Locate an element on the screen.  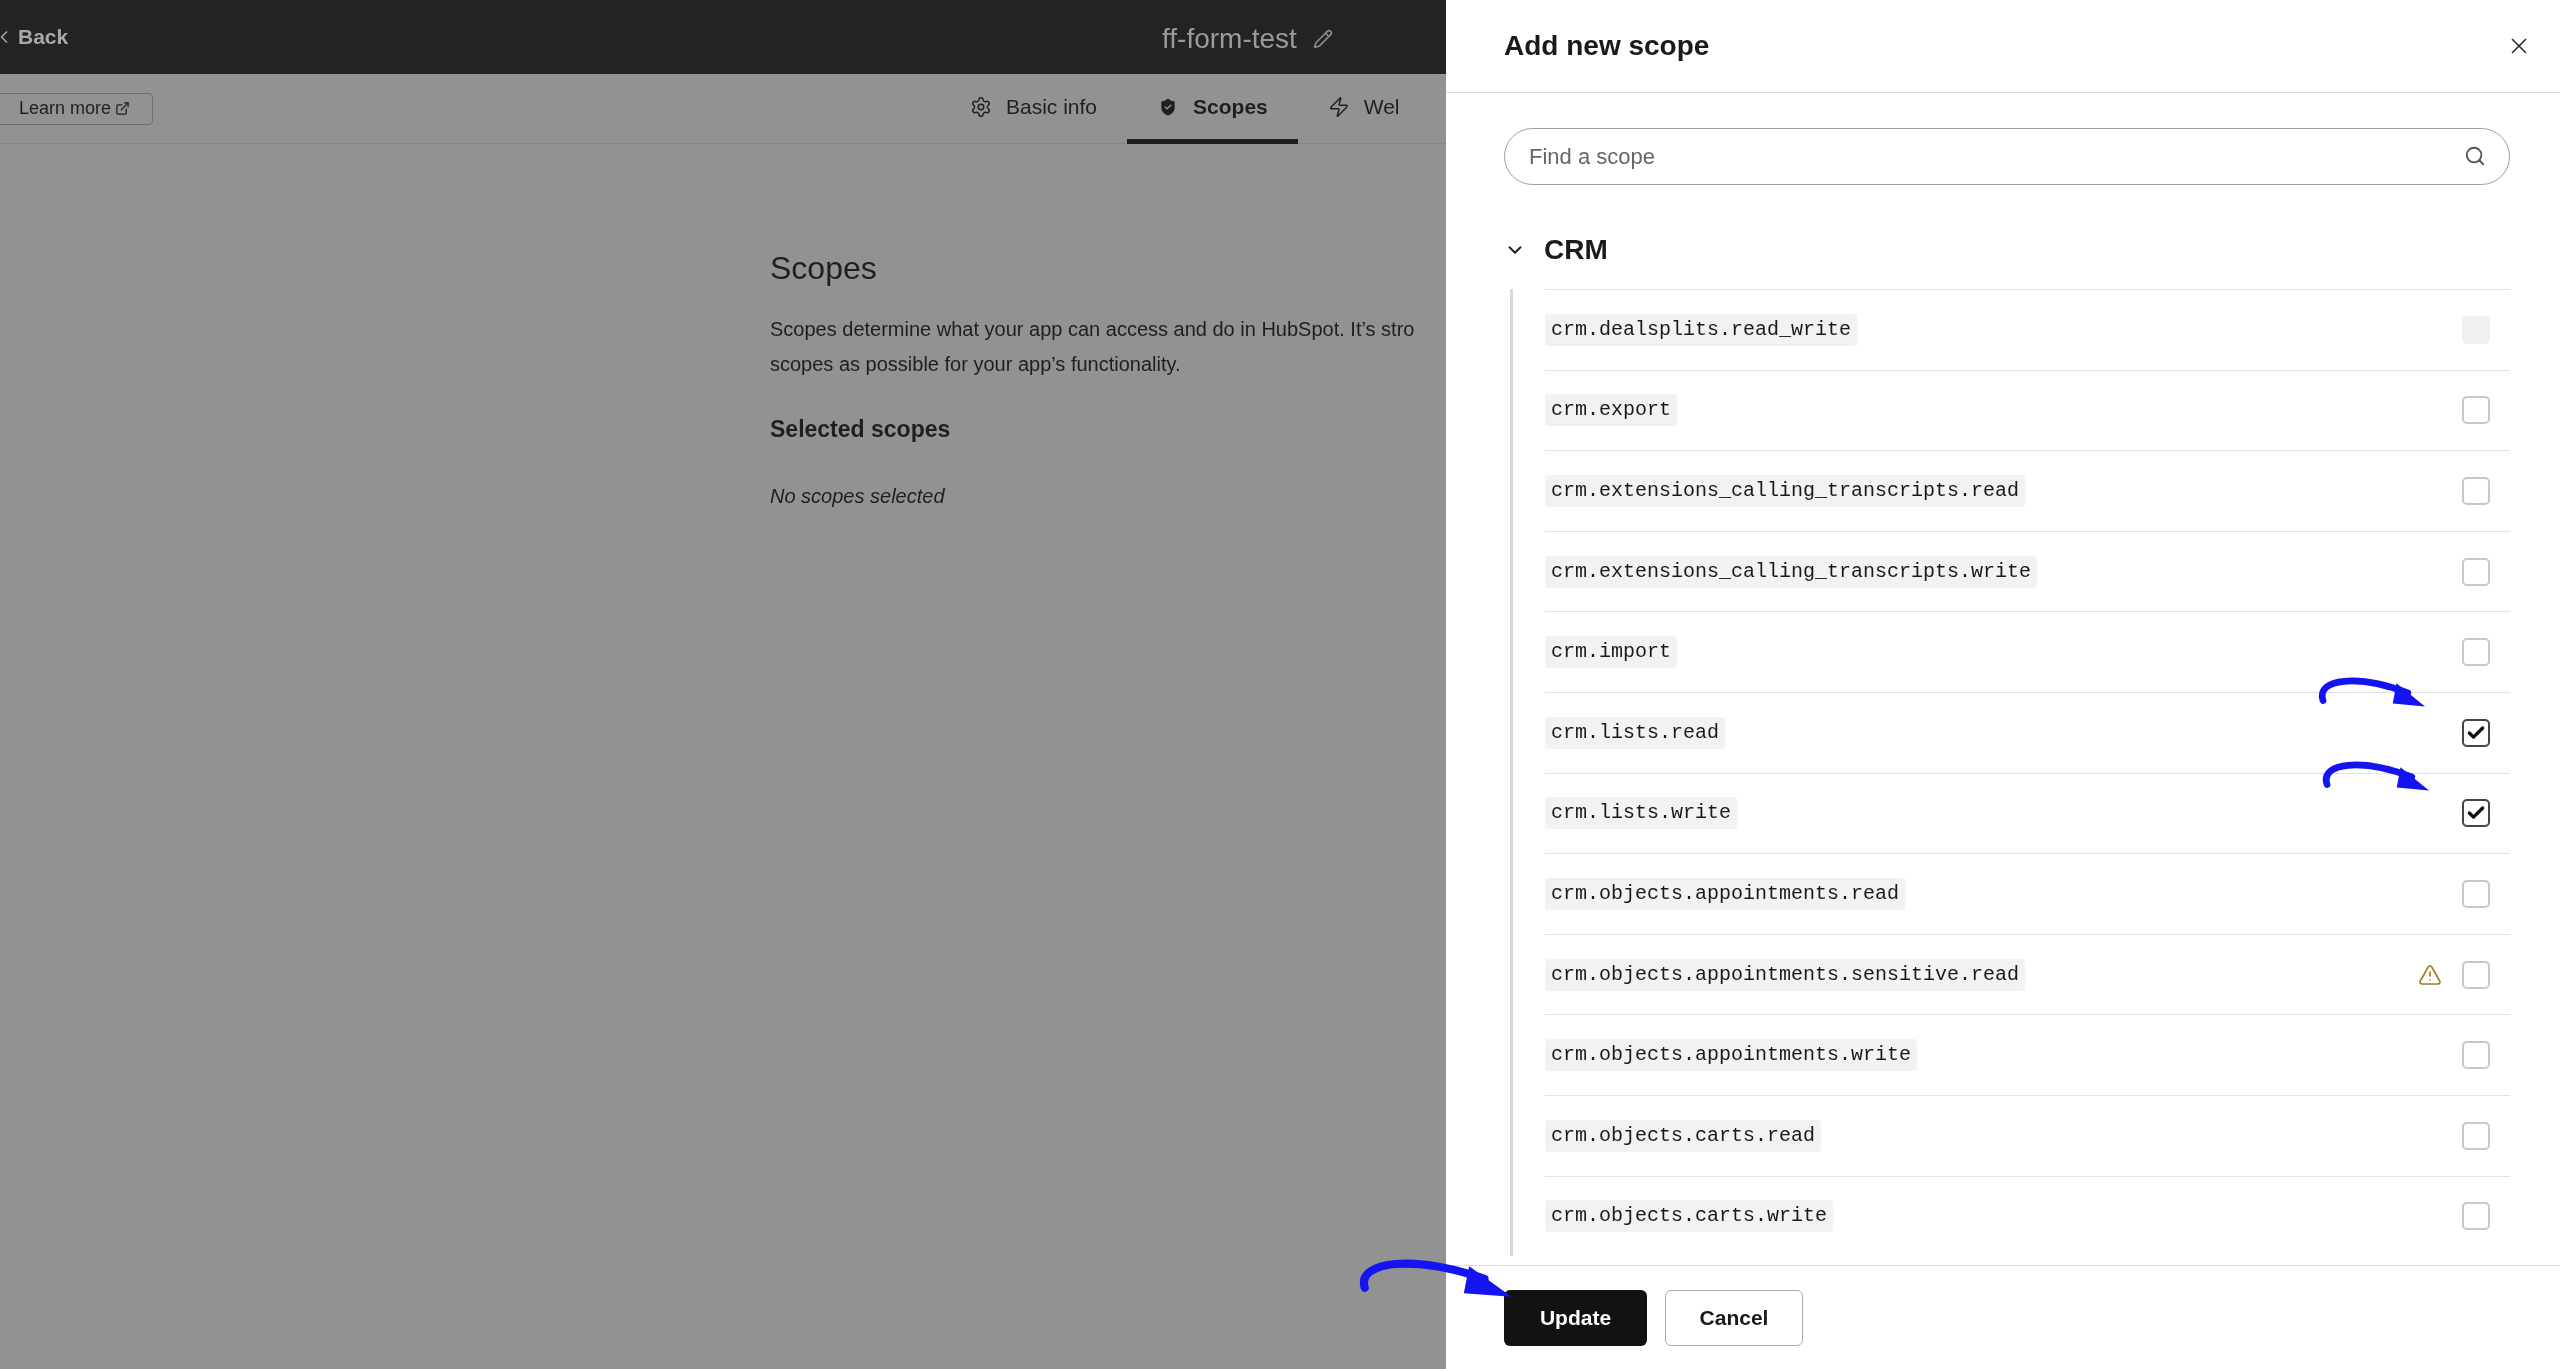
group-toggle: CRM is located at coordinates (1556, 250).